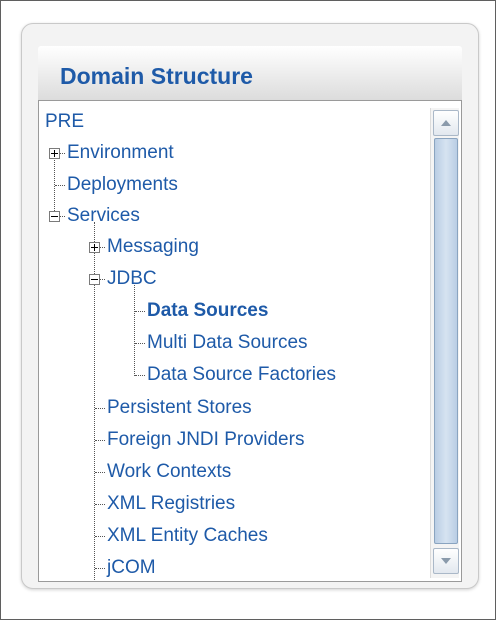 This screenshot has width=496, height=620. What do you see at coordinates (122, 185) in the screenshot?
I see `tree-node-deployments: Deployments` at bounding box center [122, 185].